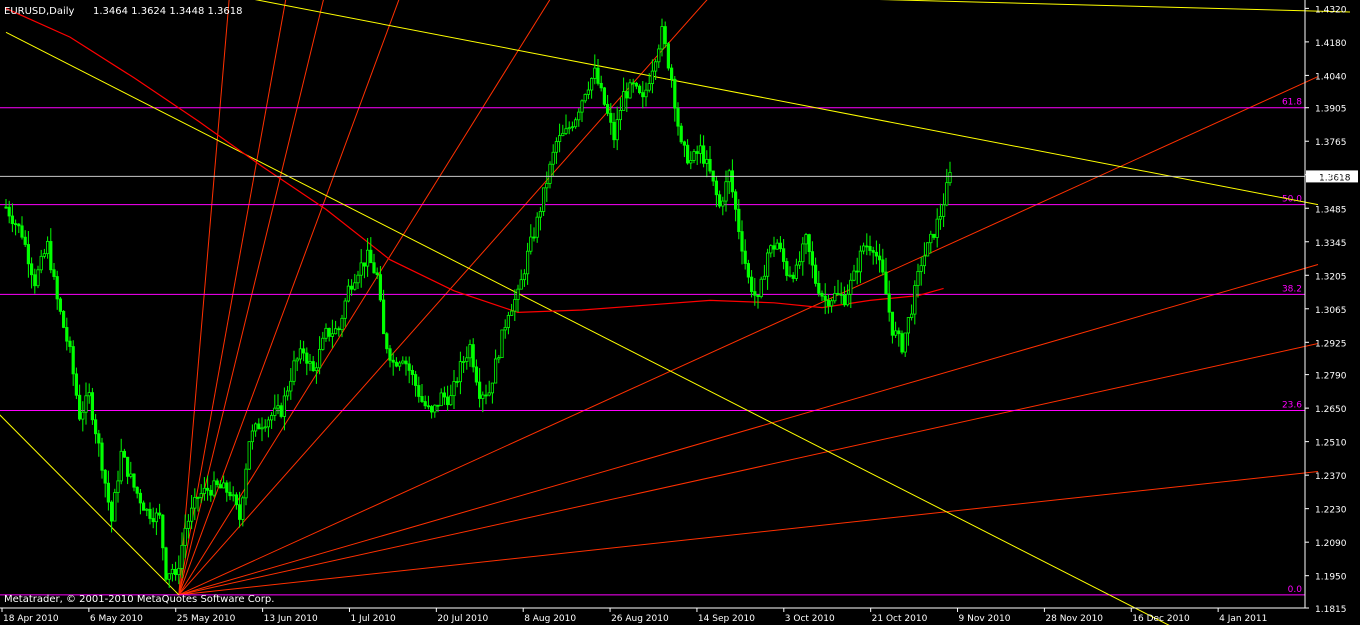 This screenshot has width=1360, height=625. What do you see at coordinates (1331, 277) in the screenshot?
I see `y-tick-label: 1.3205` at bounding box center [1331, 277].